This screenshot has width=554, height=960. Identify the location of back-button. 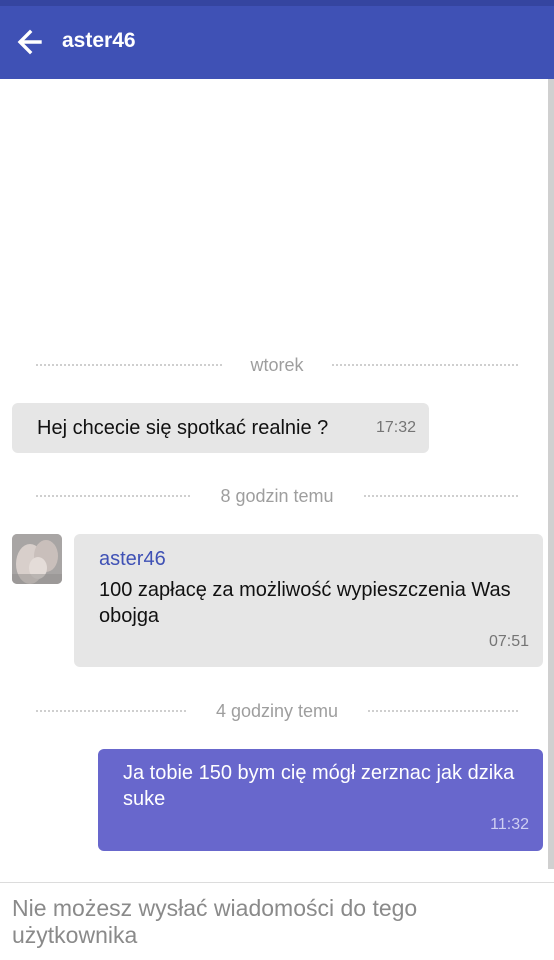
(30, 42).